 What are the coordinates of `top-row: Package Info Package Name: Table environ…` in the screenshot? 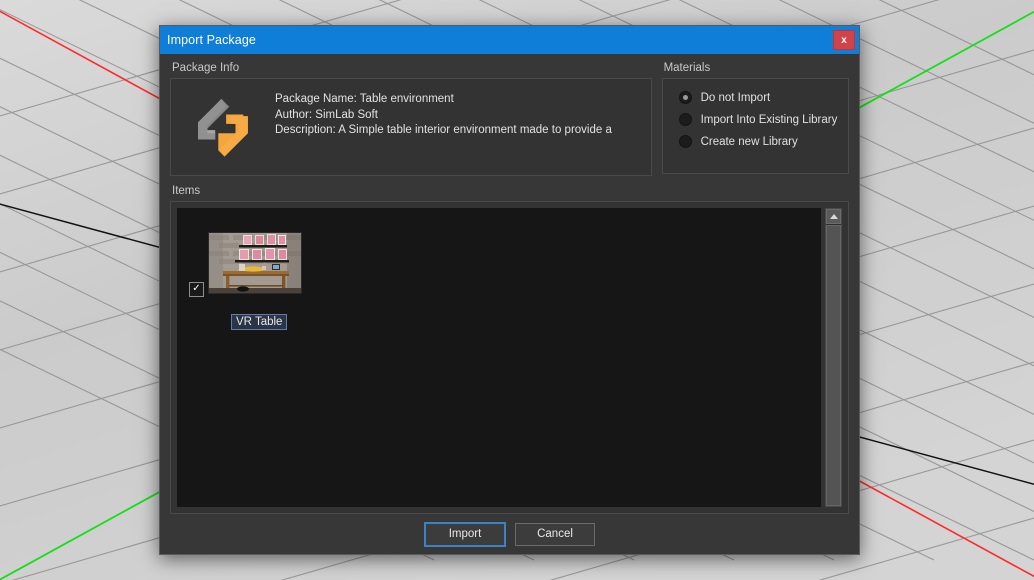 It's located at (509, 119).